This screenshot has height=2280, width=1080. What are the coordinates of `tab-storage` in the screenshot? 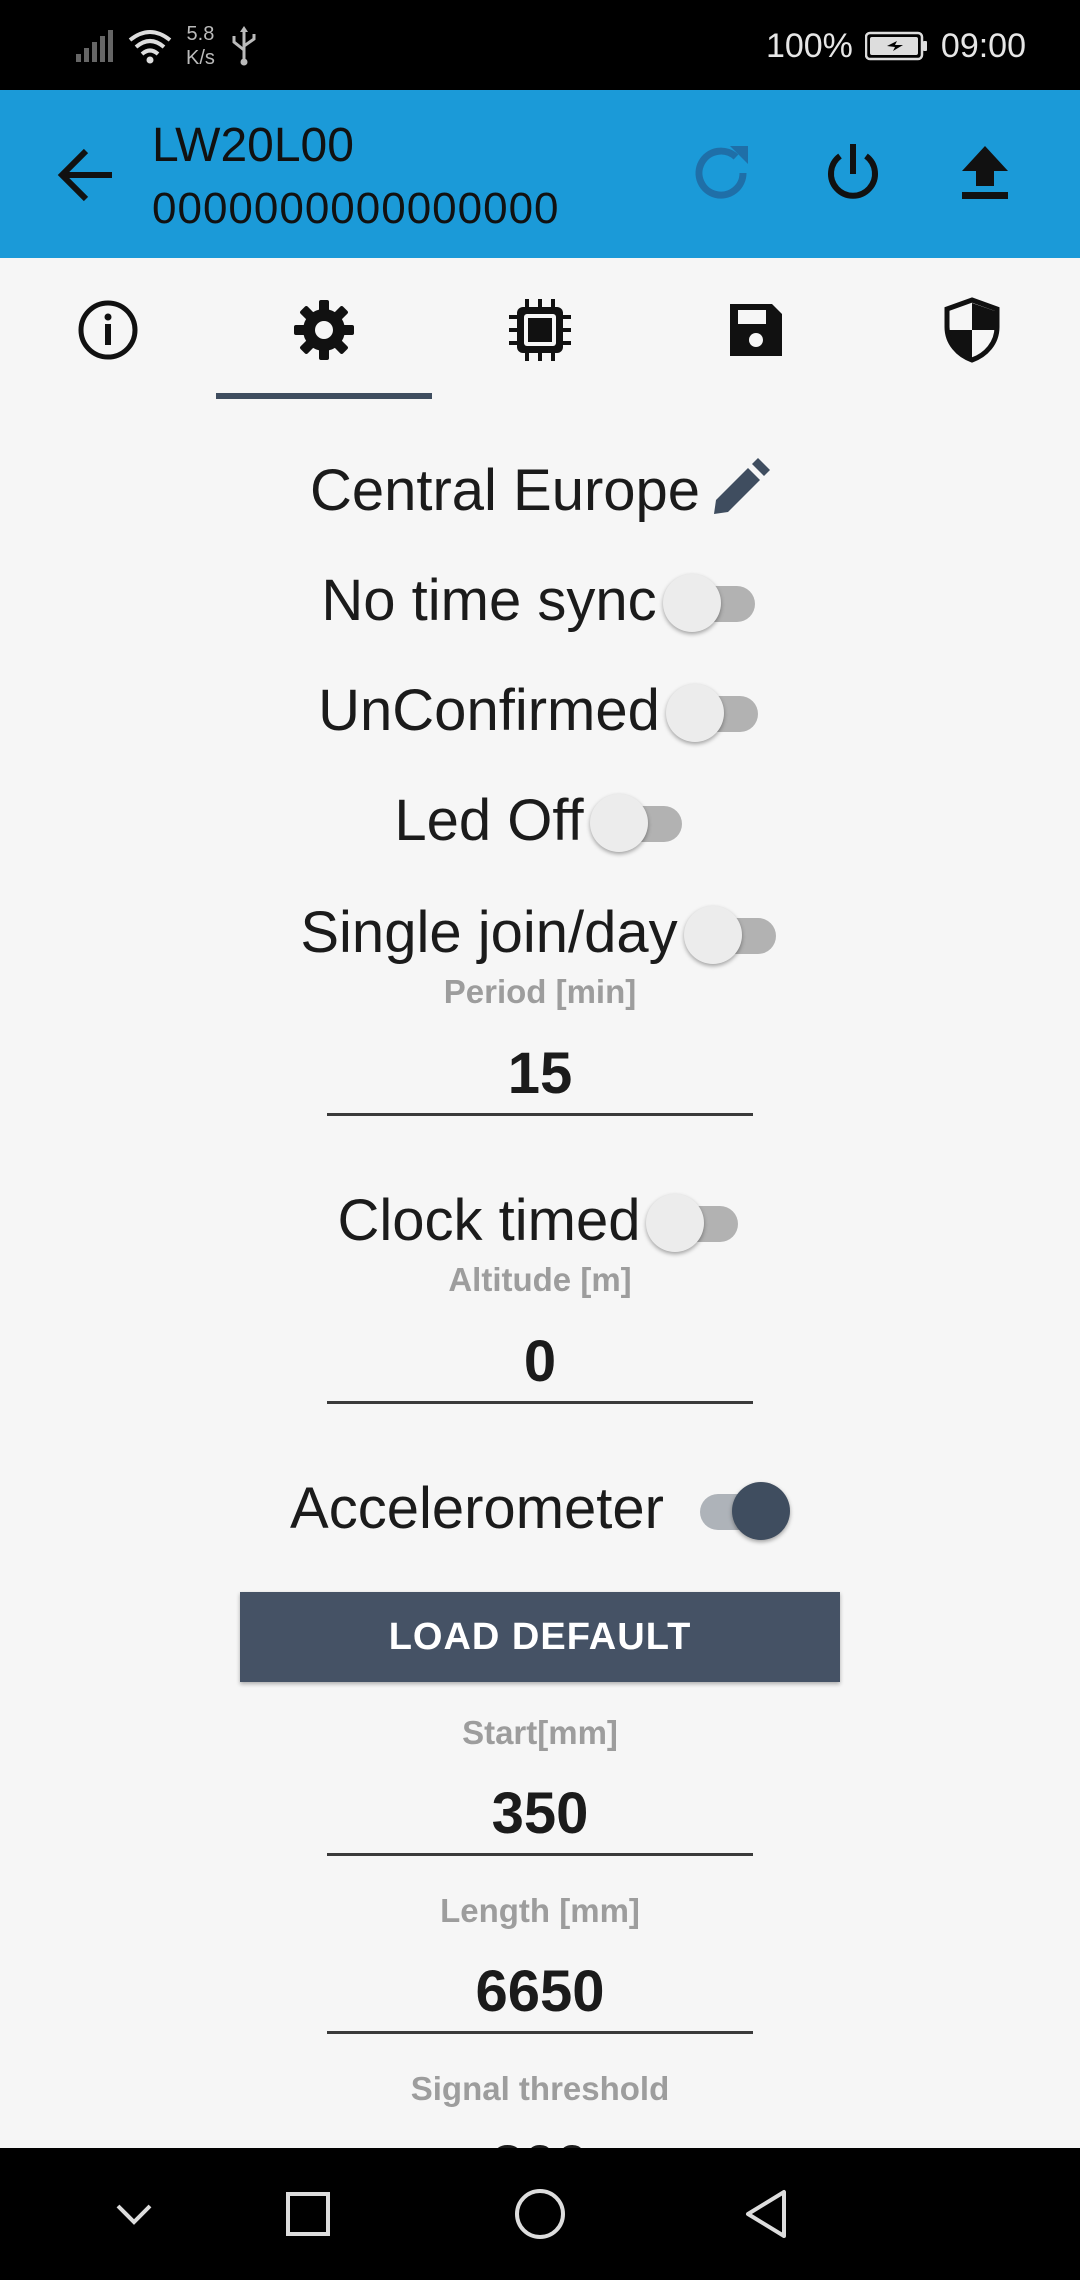 It's located at (756, 330).